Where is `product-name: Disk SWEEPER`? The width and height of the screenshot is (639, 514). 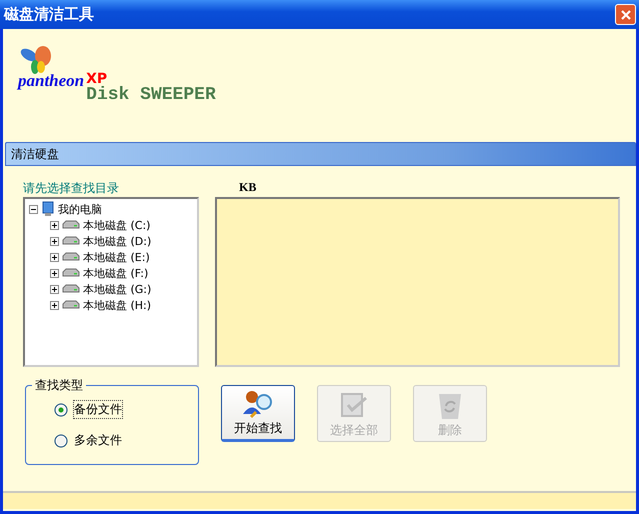 product-name: Disk SWEEPER is located at coordinates (151, 95).